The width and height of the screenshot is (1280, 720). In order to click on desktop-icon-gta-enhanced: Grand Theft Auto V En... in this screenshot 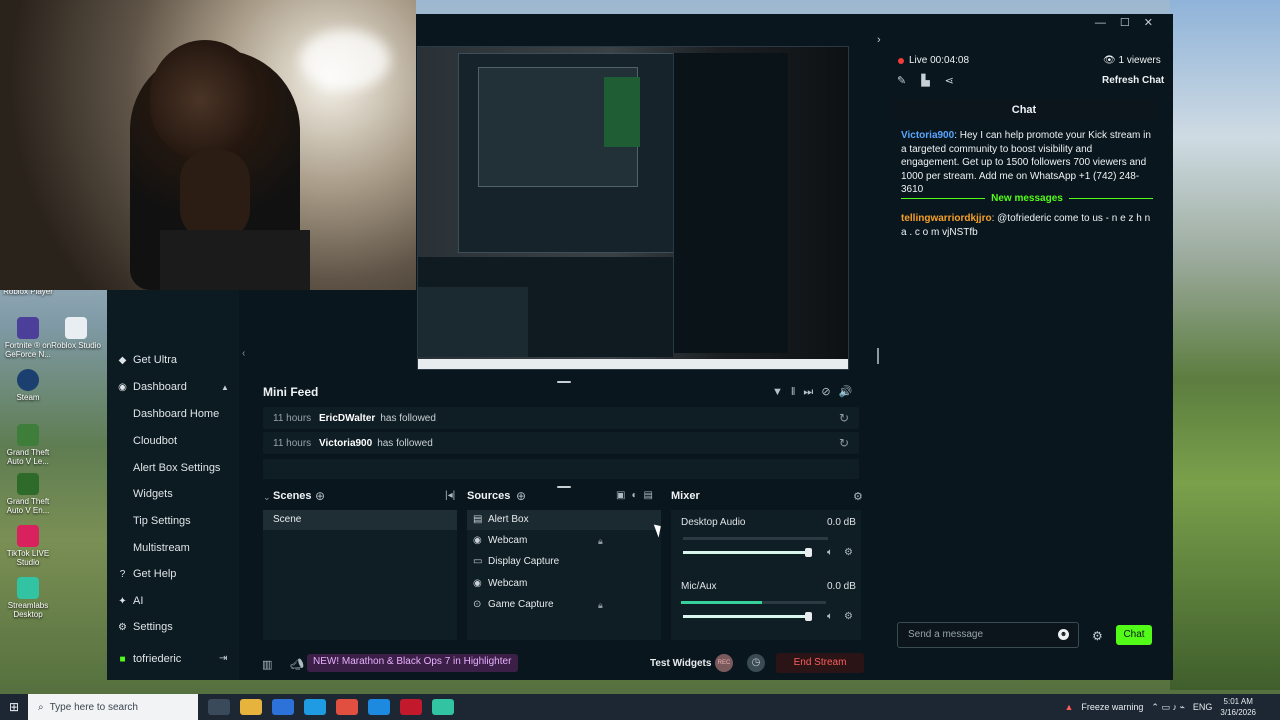, I will do `click(28, 494)`.